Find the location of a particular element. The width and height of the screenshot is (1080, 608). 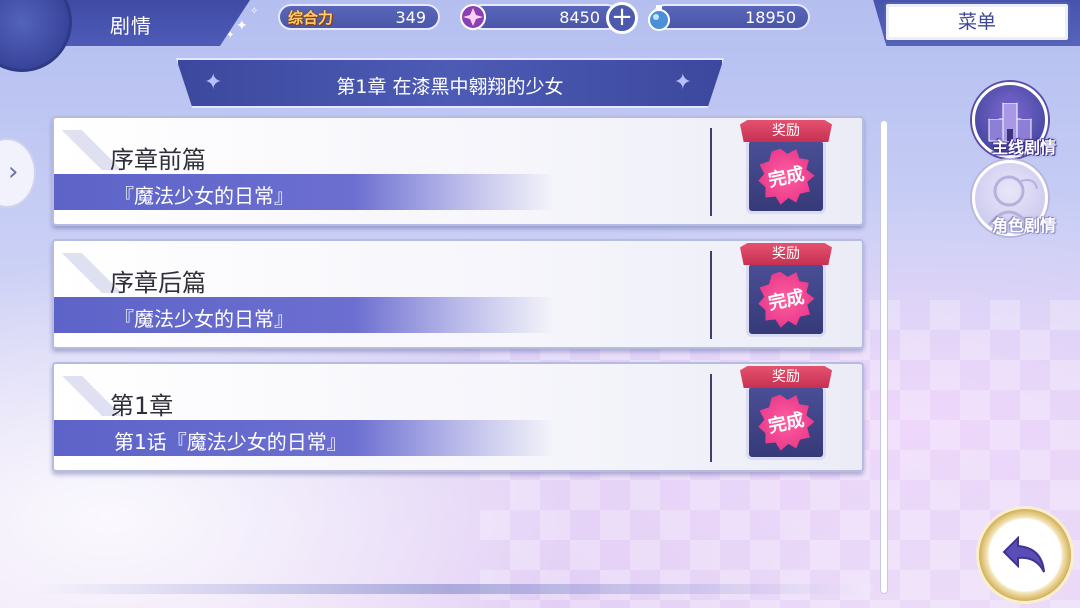

gem-value: 8450 is located at coordinates (579, 17).